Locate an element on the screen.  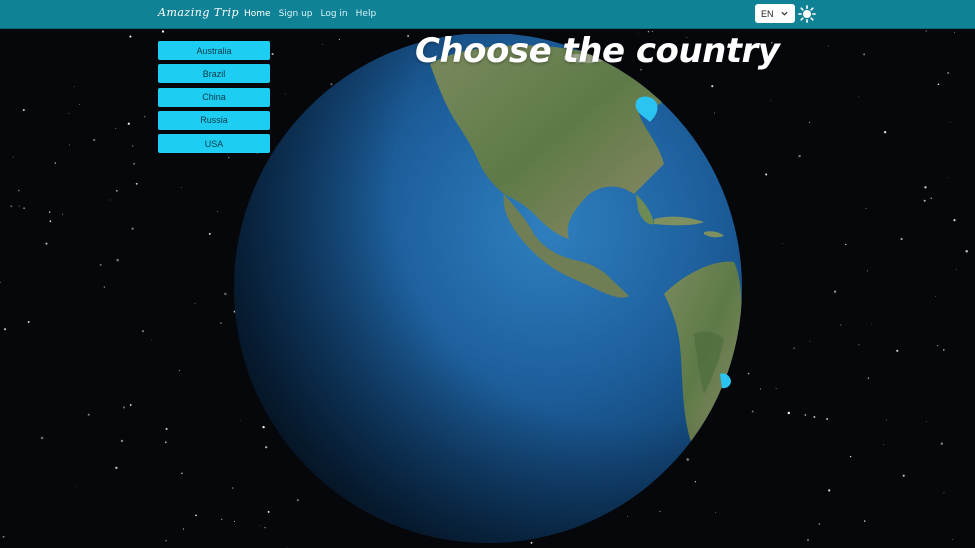
brand-logo: Amazing Trip is located at coordinates (198, 12).